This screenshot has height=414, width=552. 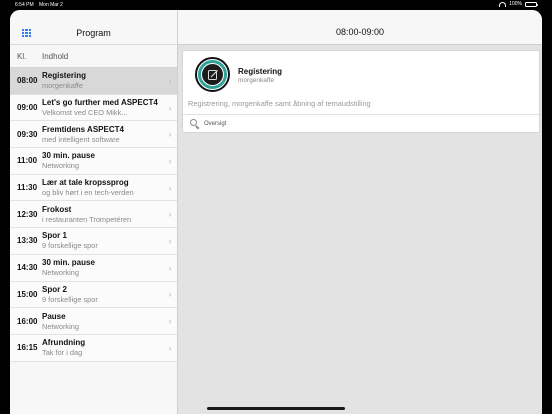 I want to click on detail-header: 08:00-09:00, so click(x=360, y=27).